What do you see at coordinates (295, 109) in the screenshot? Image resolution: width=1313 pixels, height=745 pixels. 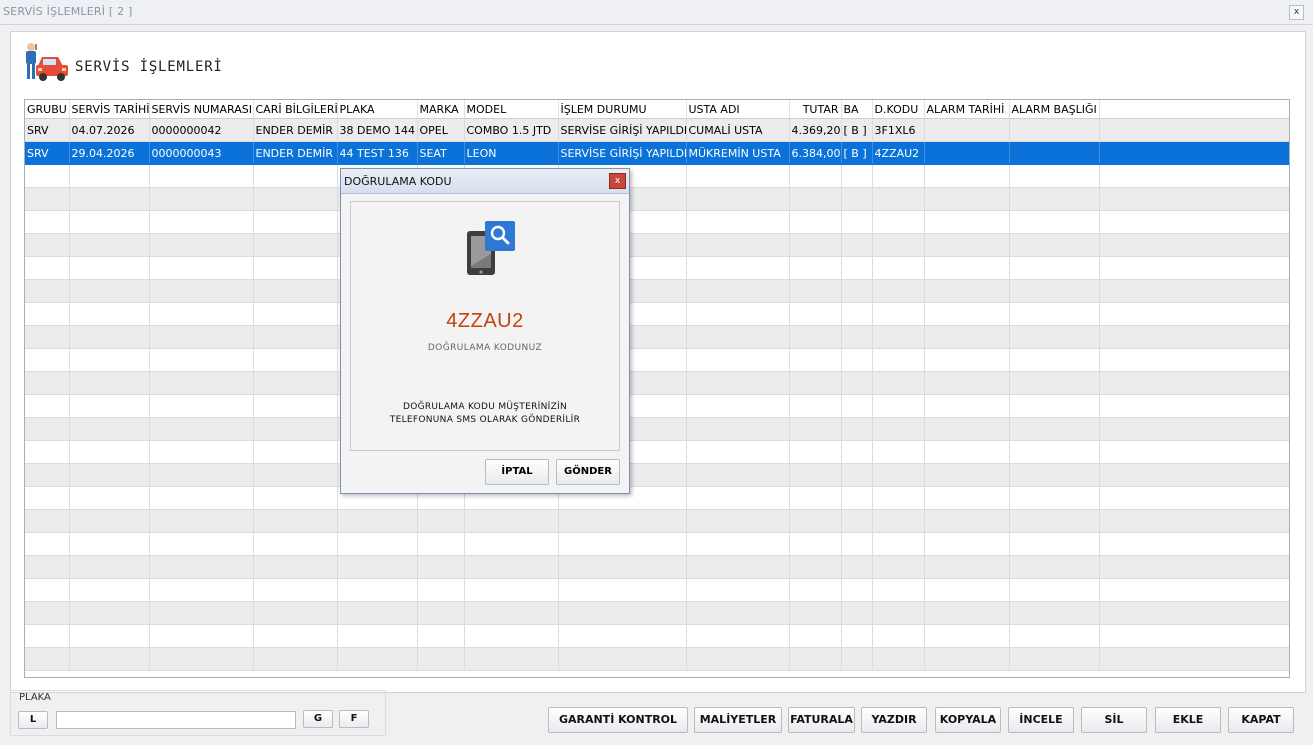 I see `col-header-cari-bilgileri: CARİ BİLGİLERİ` at bounding box center [295, 109].